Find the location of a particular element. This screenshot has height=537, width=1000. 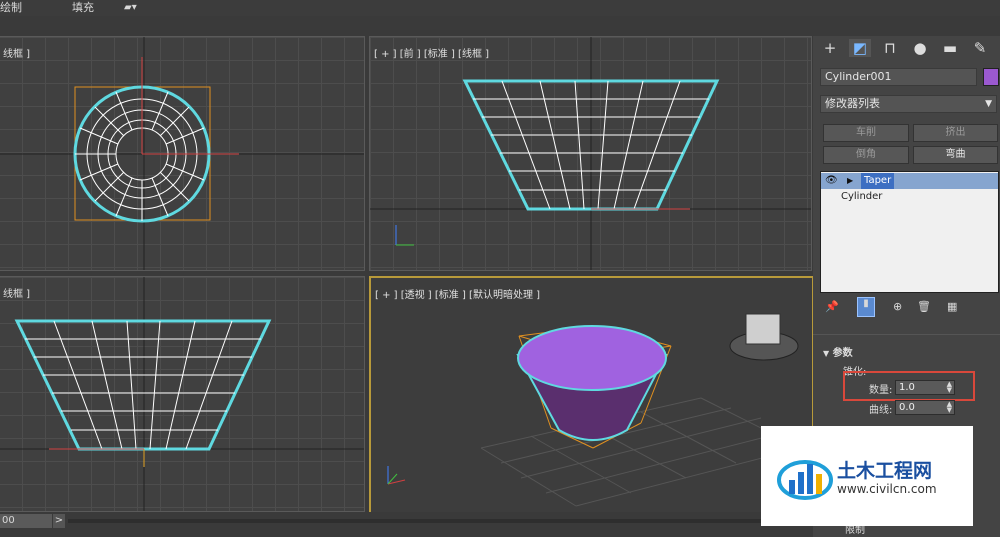

utilities-tab-icon: ✎ is located at coordinates (980, 48).